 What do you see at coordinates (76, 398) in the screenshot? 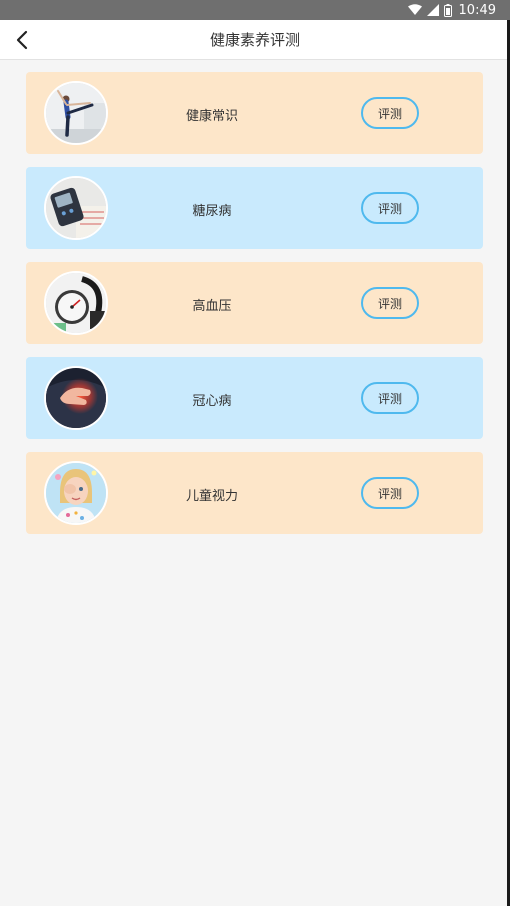
I see `chest-pain-image` at bounding box center [76, 398].